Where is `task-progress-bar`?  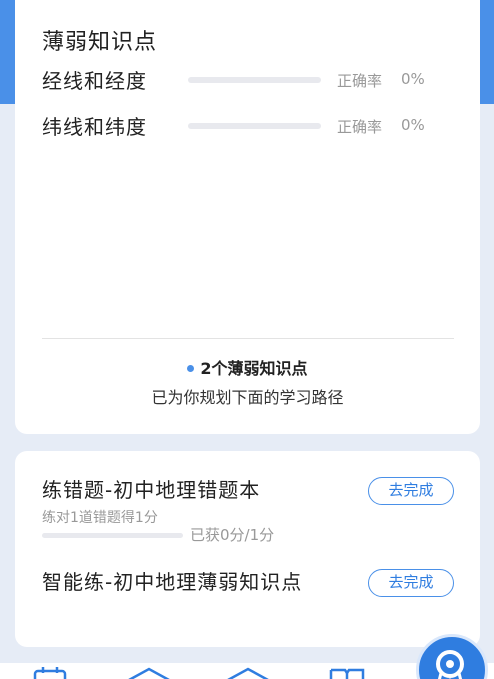 task-progress-bar is located at coordinates (112, 535).